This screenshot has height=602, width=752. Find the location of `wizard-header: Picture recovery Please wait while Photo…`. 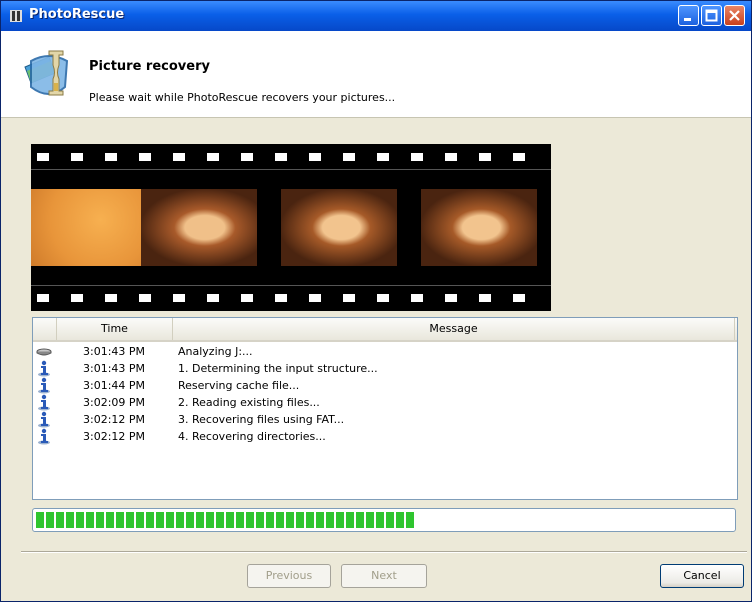

wizard-header: Picture recovery Please wait while Photo… is located at coordinates (376, 74).